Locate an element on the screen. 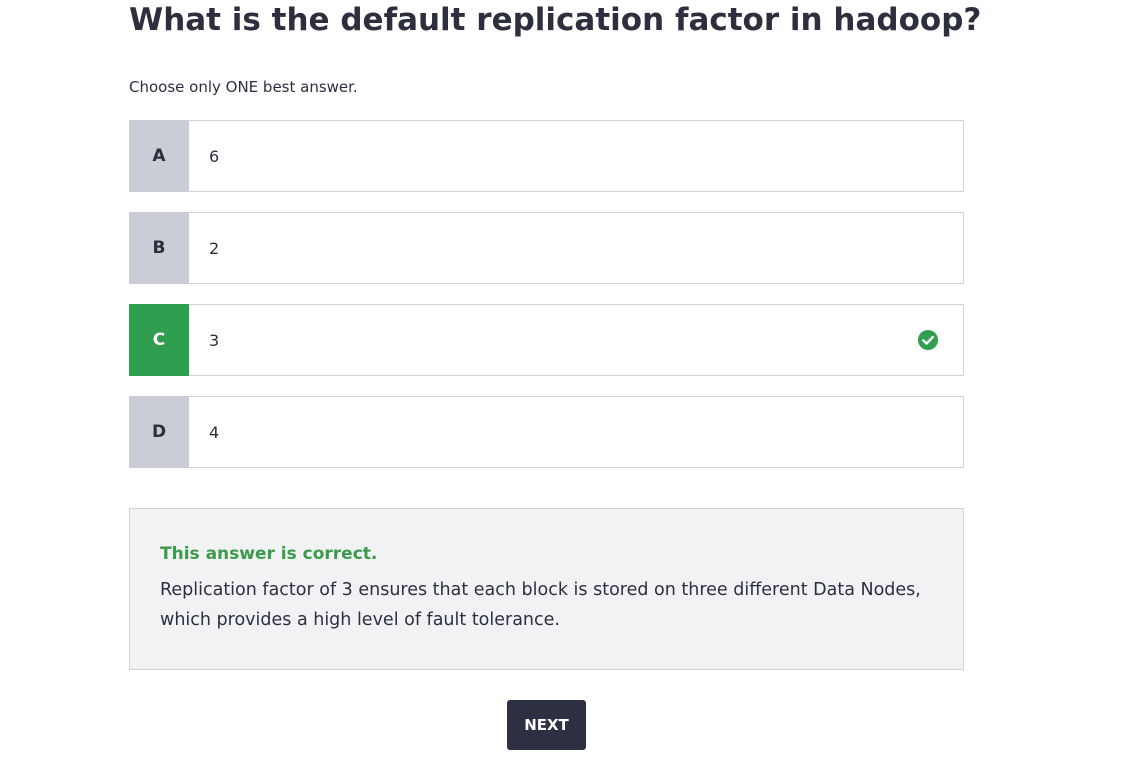 The image size is (1140, 776). option-letter: B is located at coordinates (159, 248).